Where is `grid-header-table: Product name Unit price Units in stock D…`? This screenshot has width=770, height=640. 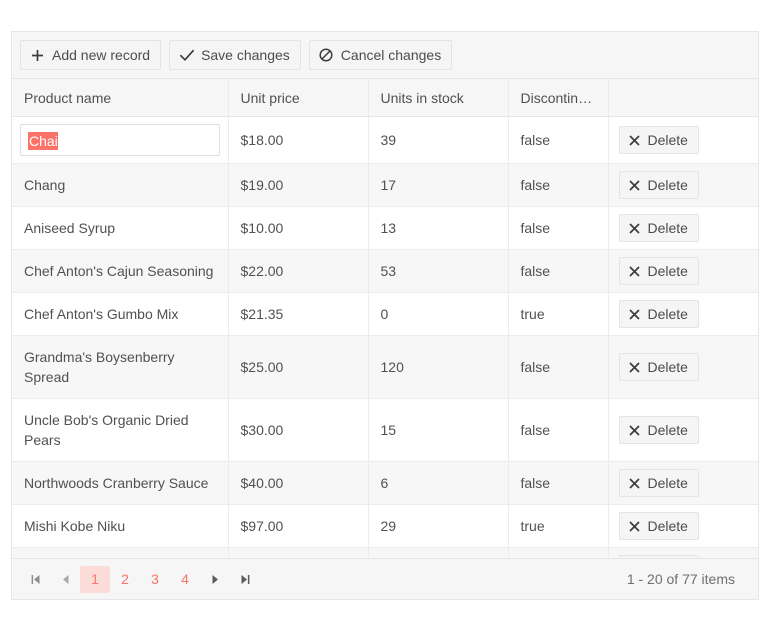 grid-header-table: Product name Unit price Units in stock D… is located at coordinates (385, 98).